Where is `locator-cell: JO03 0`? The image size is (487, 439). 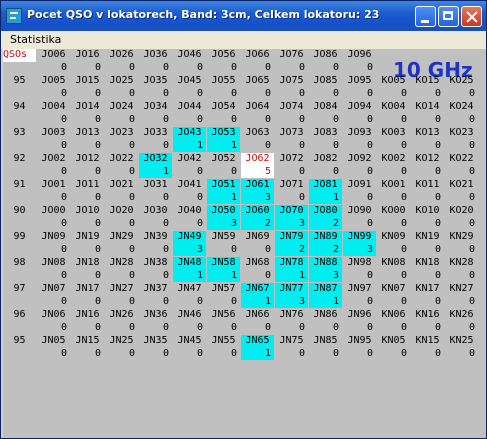 locator-cell: JO03 0 is located at coordinates (53, 139).